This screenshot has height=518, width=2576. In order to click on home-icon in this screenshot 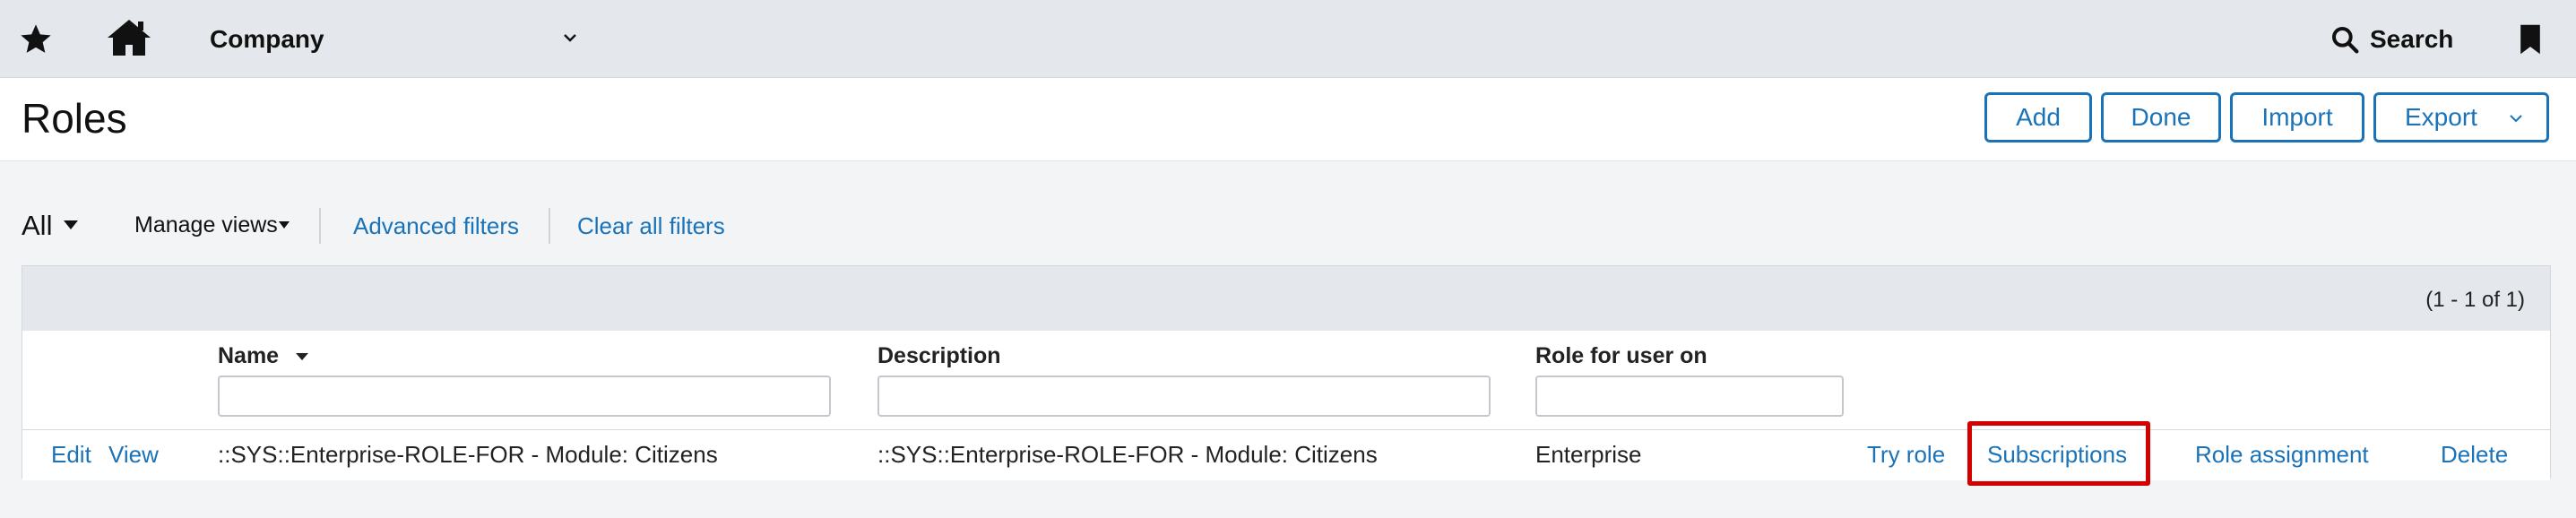, I will do `click(129, 37)`.